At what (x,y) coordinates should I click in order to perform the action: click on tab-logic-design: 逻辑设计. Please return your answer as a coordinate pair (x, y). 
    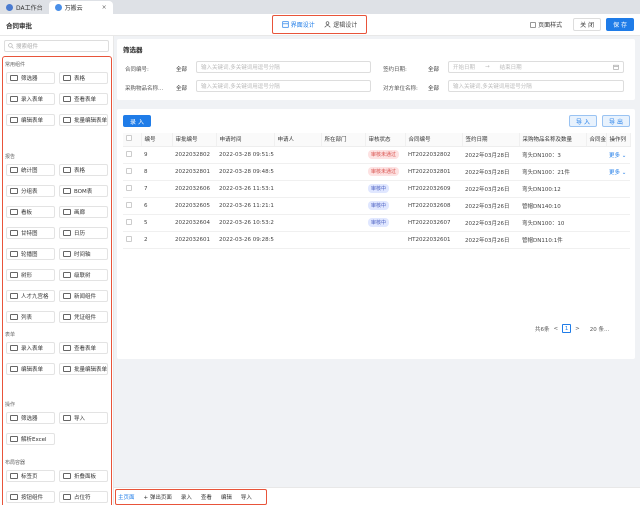
    Looking at the image, I should click on (340, 24).